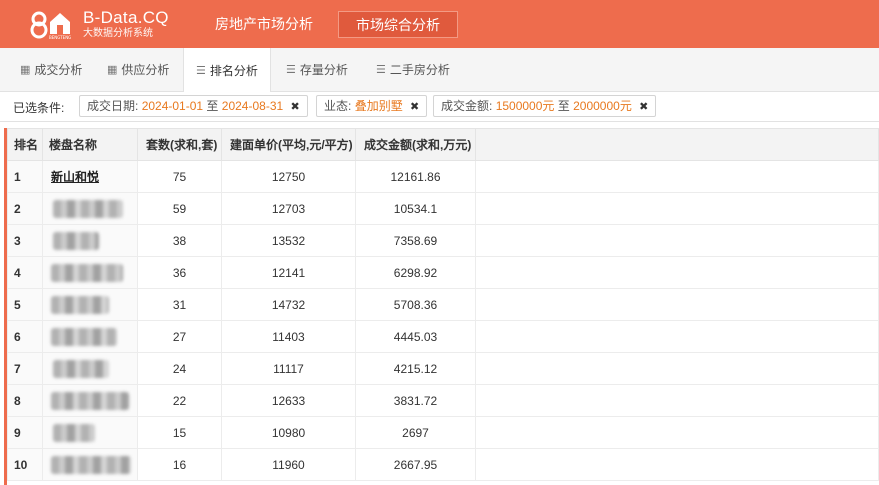 The image size is (879, 485). Describe the element at coordinates (25, 144) in the screenshot. I see `header-rank: 排名` at that location.